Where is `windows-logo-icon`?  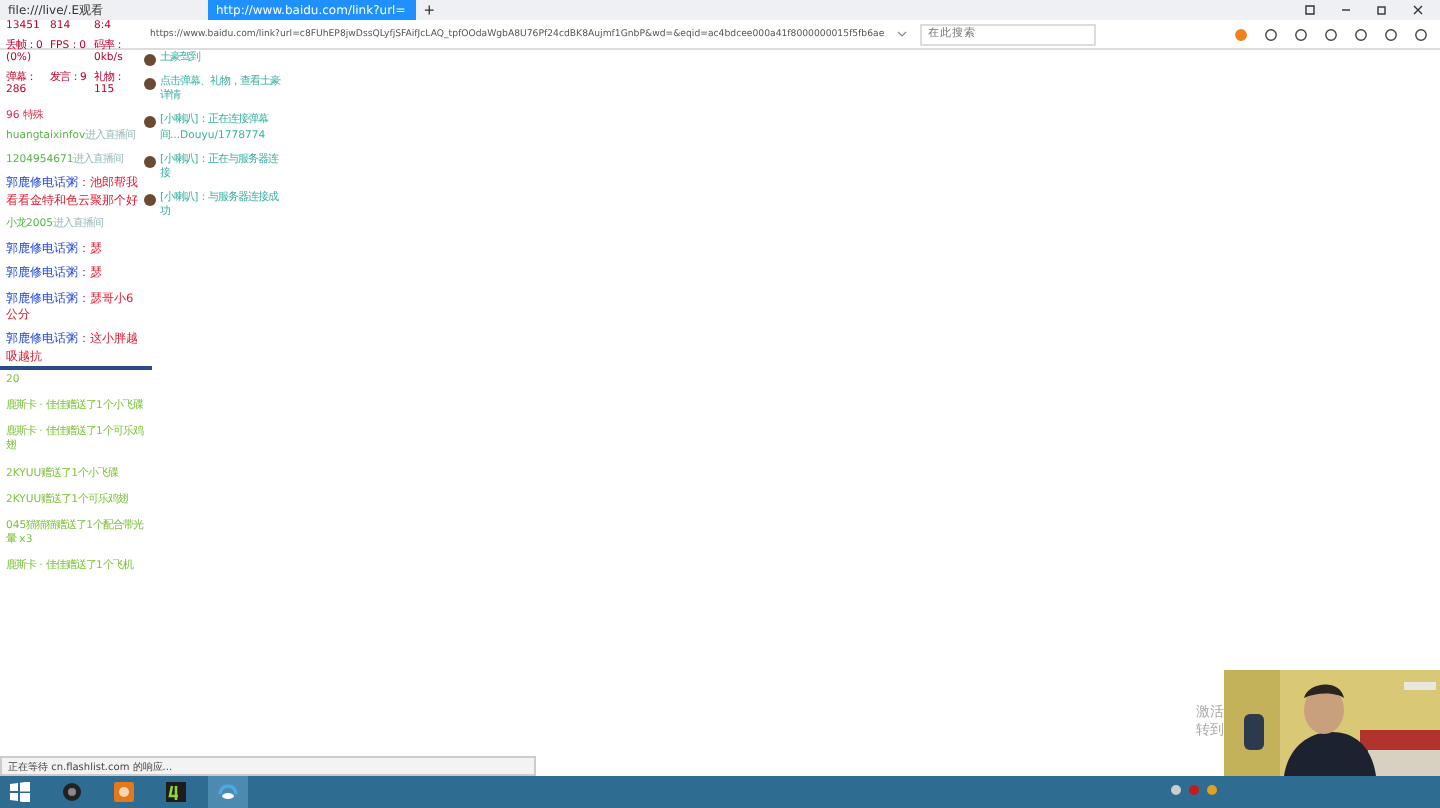 windows-logo-icon is located at coordinates (20, 792).